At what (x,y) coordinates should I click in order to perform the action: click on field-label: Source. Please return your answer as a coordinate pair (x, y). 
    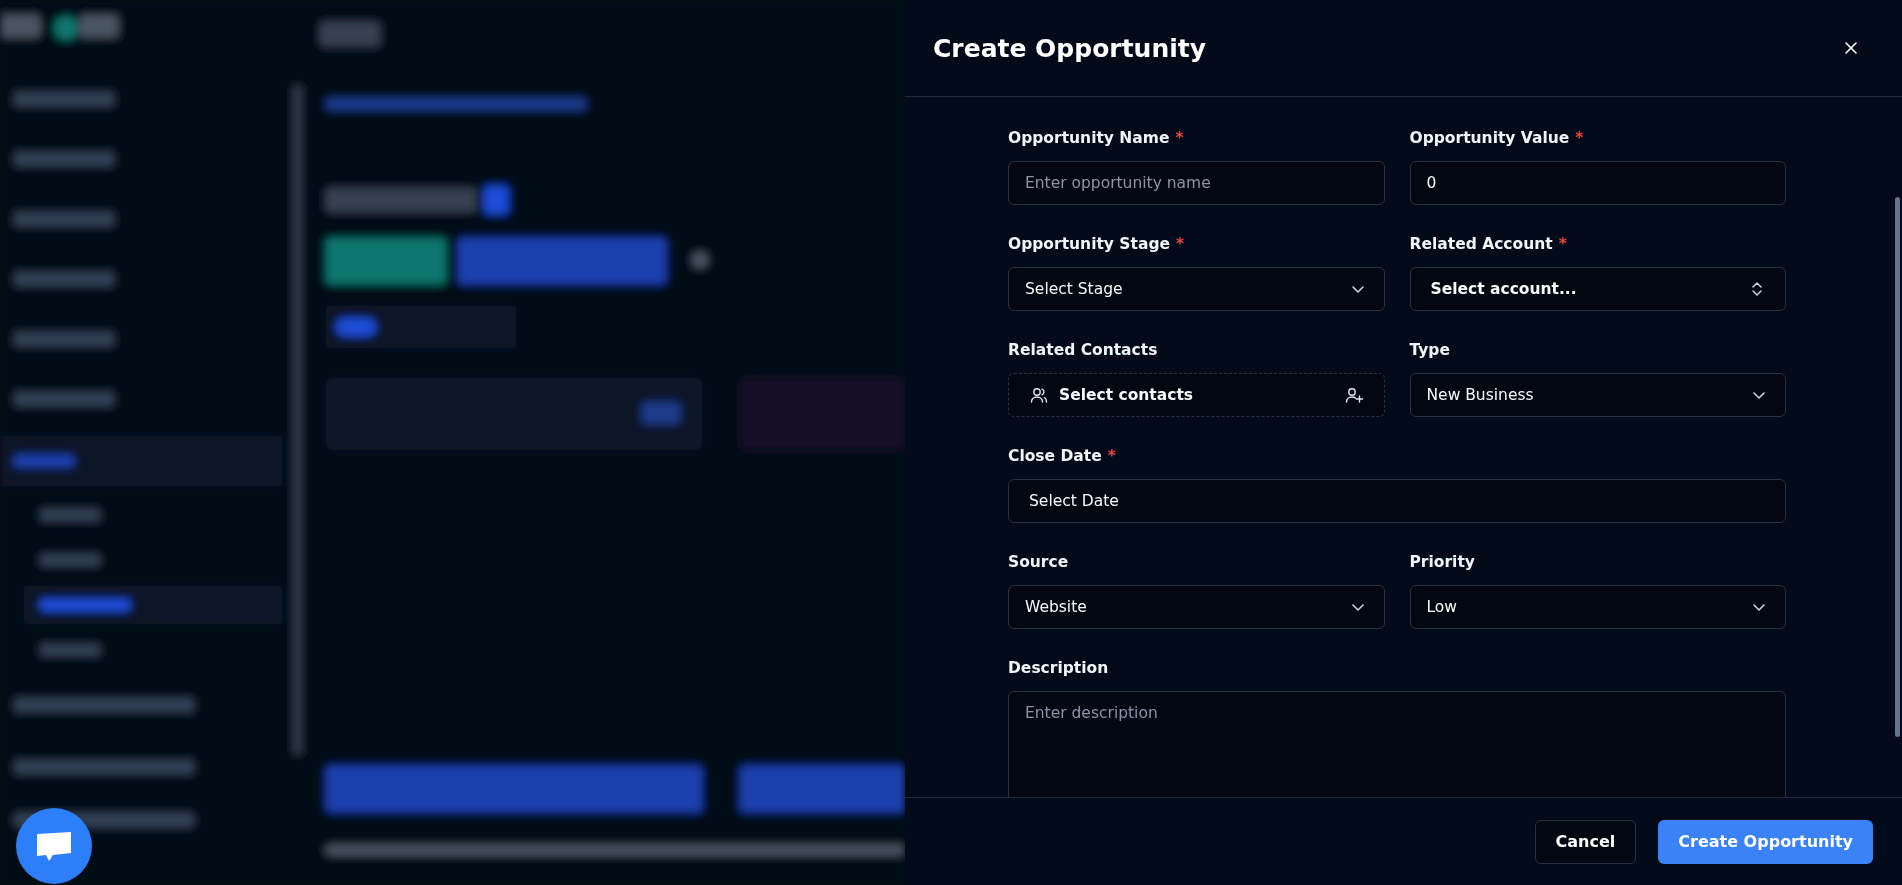
    Looking at the image, I should click on (1039, 562).